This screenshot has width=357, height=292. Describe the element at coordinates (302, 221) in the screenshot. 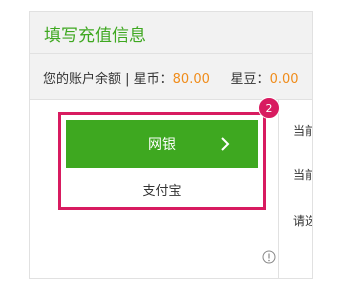

I see `side-label-select: 请选` at that location.